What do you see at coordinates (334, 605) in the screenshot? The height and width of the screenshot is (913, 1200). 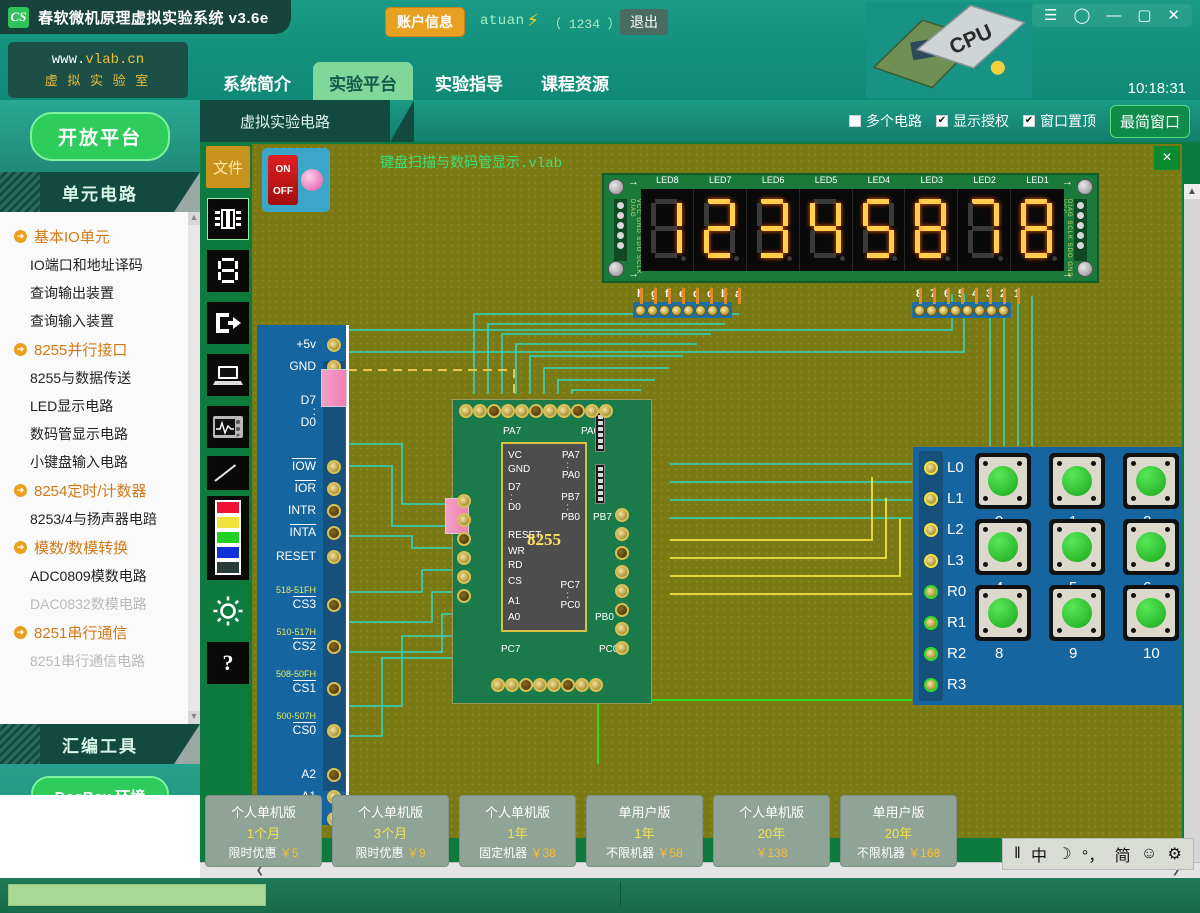 I see `bus-pad-CS3` at bounding box center [334, 605].